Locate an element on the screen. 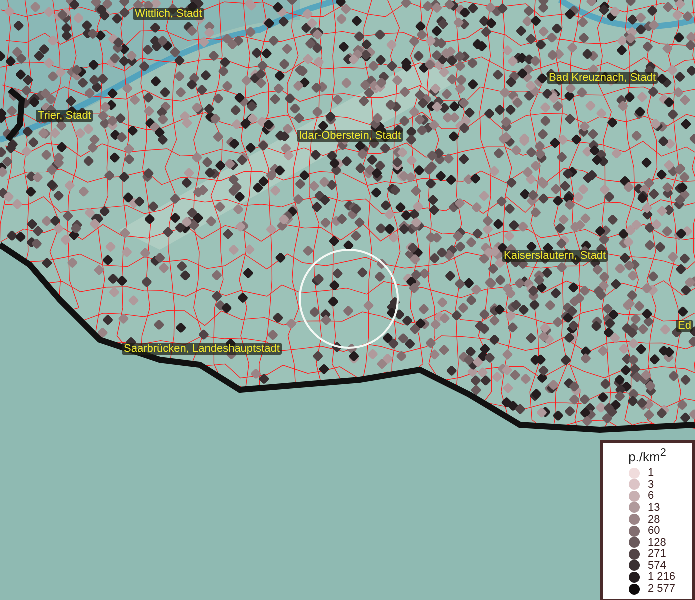  legend-label: 1 216 is located at coordinates (662, 577).